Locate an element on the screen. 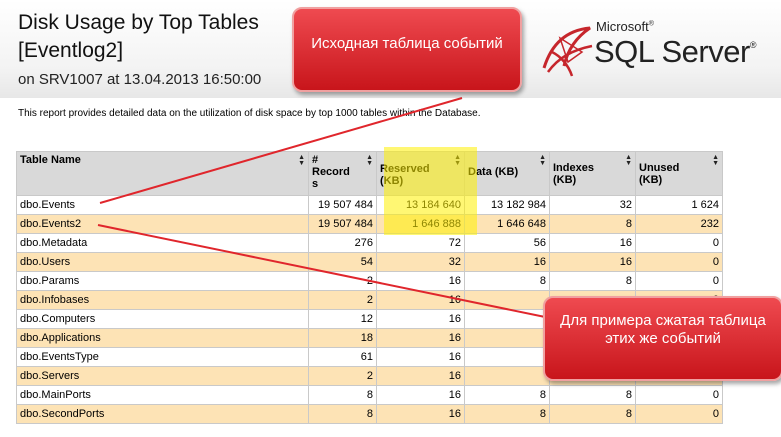  callout-pointer-source is located at coordinates (281, 150).